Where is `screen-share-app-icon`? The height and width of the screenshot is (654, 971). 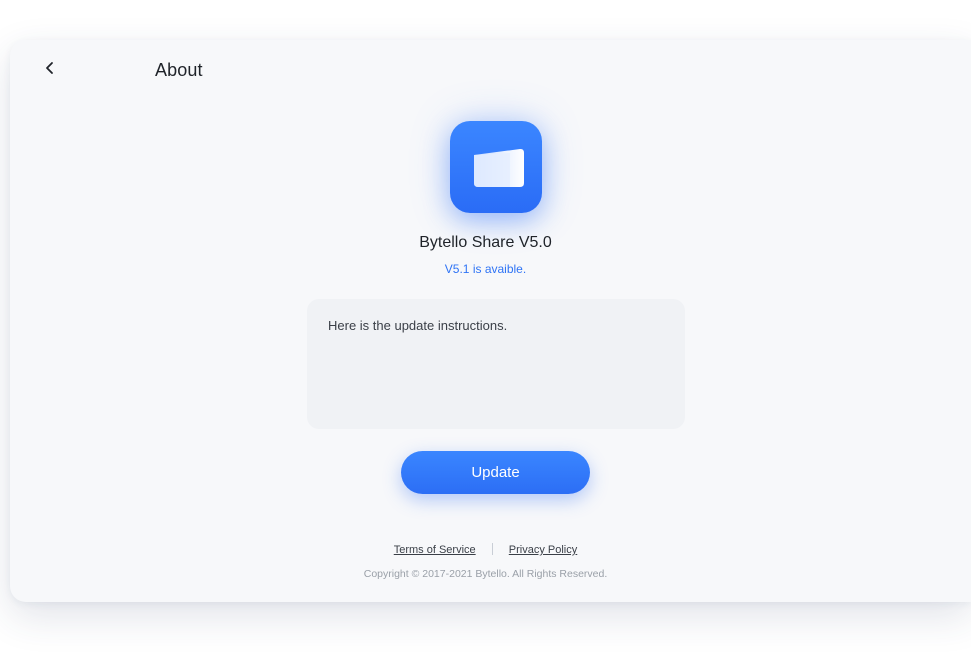
screen-share-app-icon is located at coordinates (496, 167).